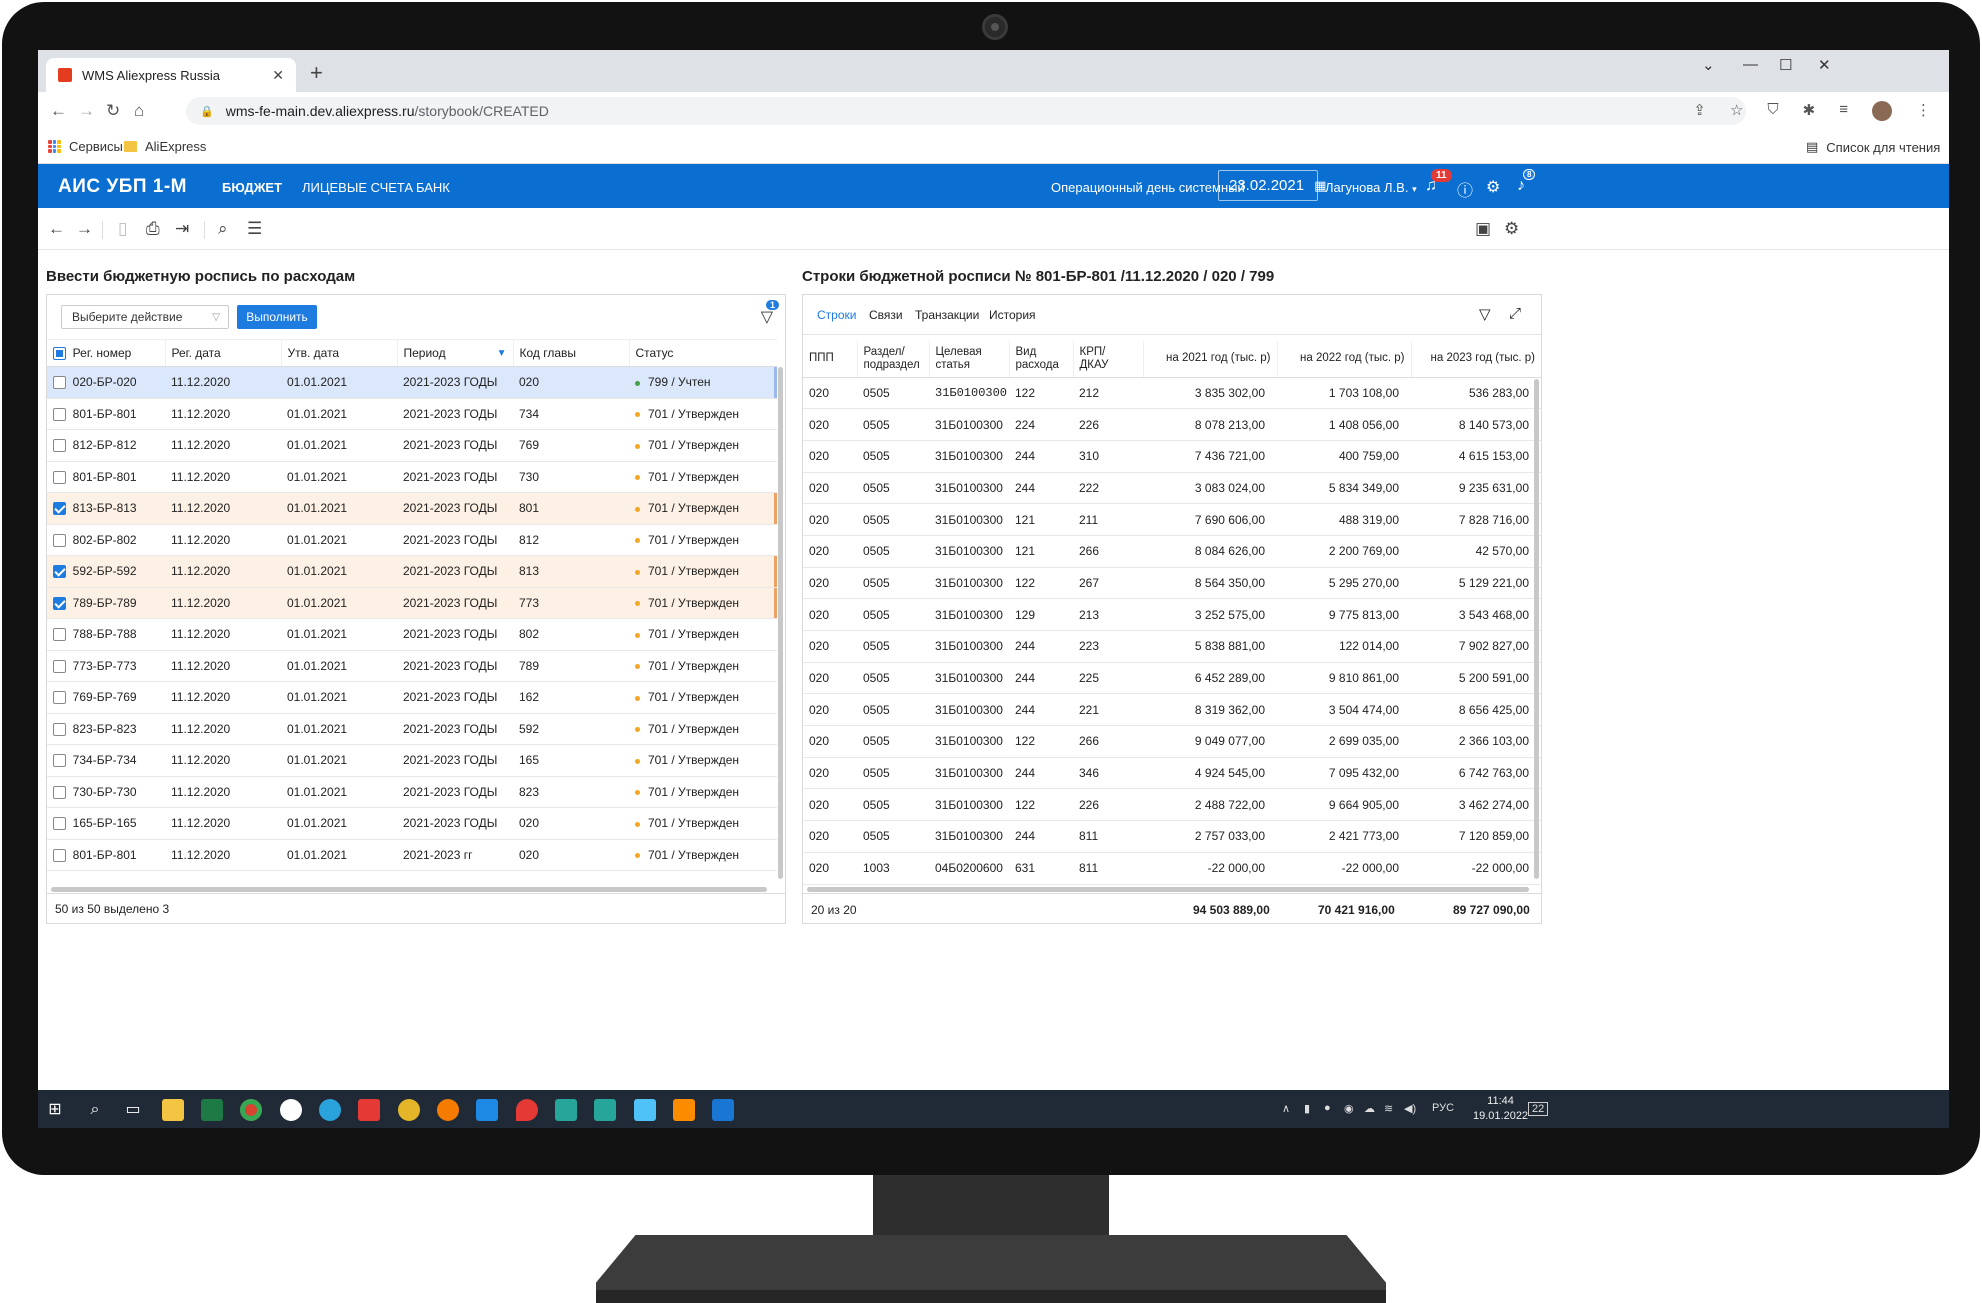 The height and width of the screenshot is (1303, 1982). I want to click on user-menu: Лагунова Л.В. ▾, so click(1371, 187).